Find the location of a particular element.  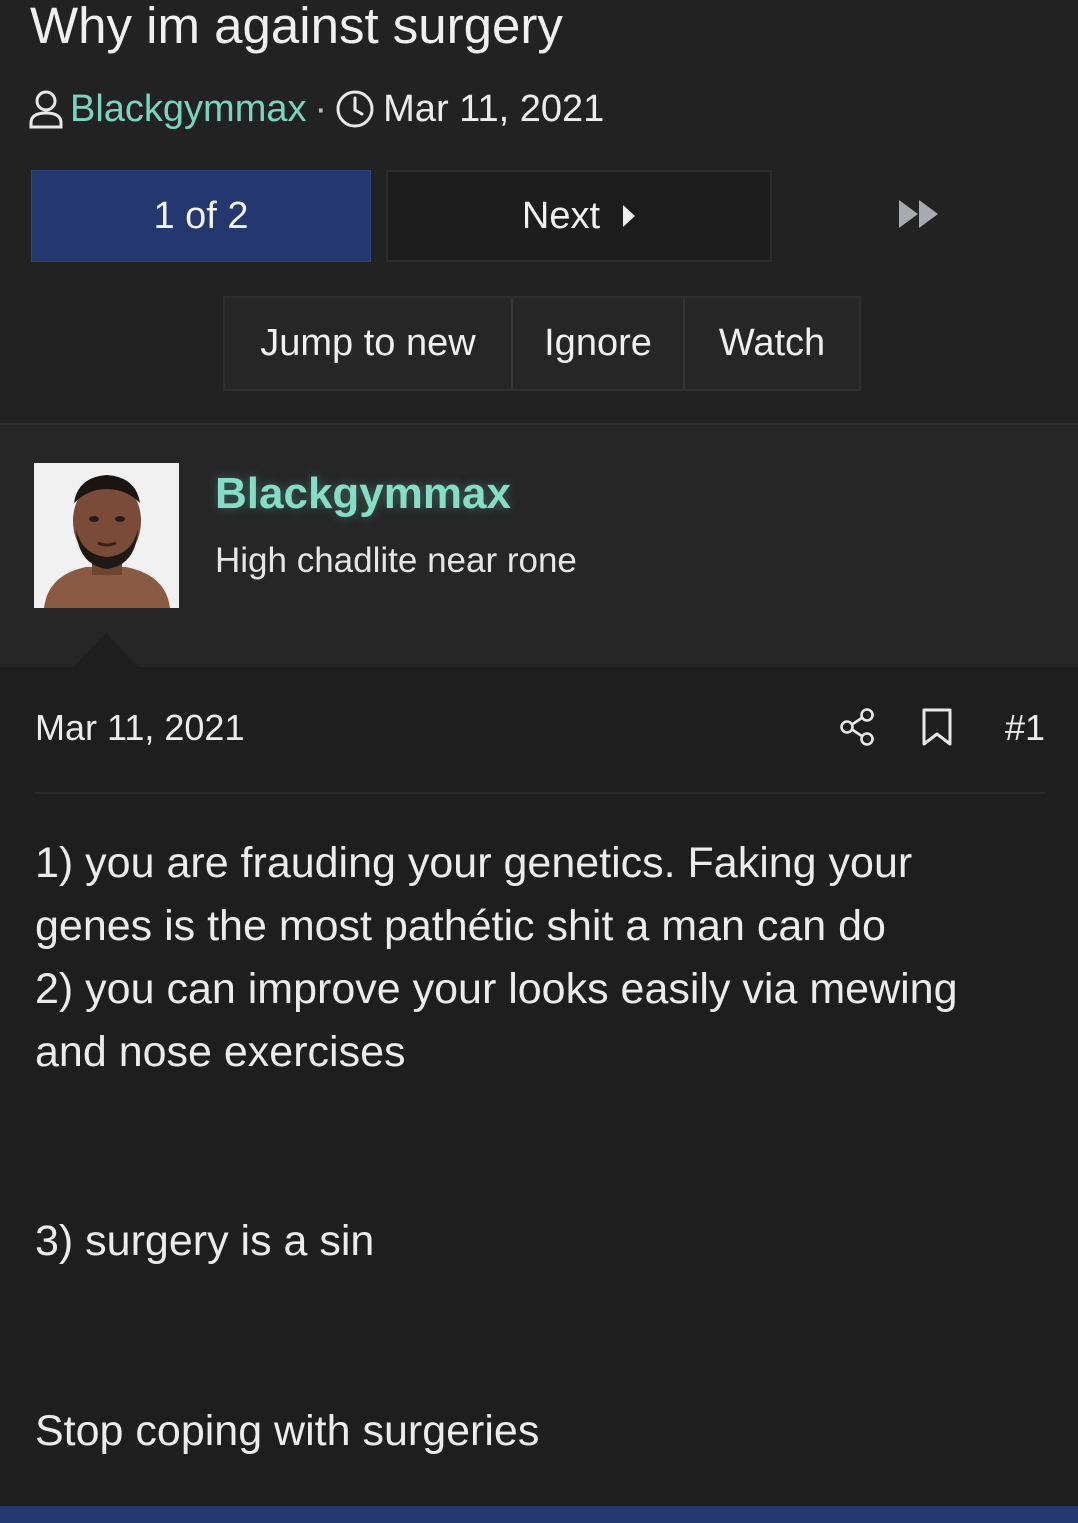

thread-actions: Jump to new Ignore Watch is located at coordinates (542, 343).